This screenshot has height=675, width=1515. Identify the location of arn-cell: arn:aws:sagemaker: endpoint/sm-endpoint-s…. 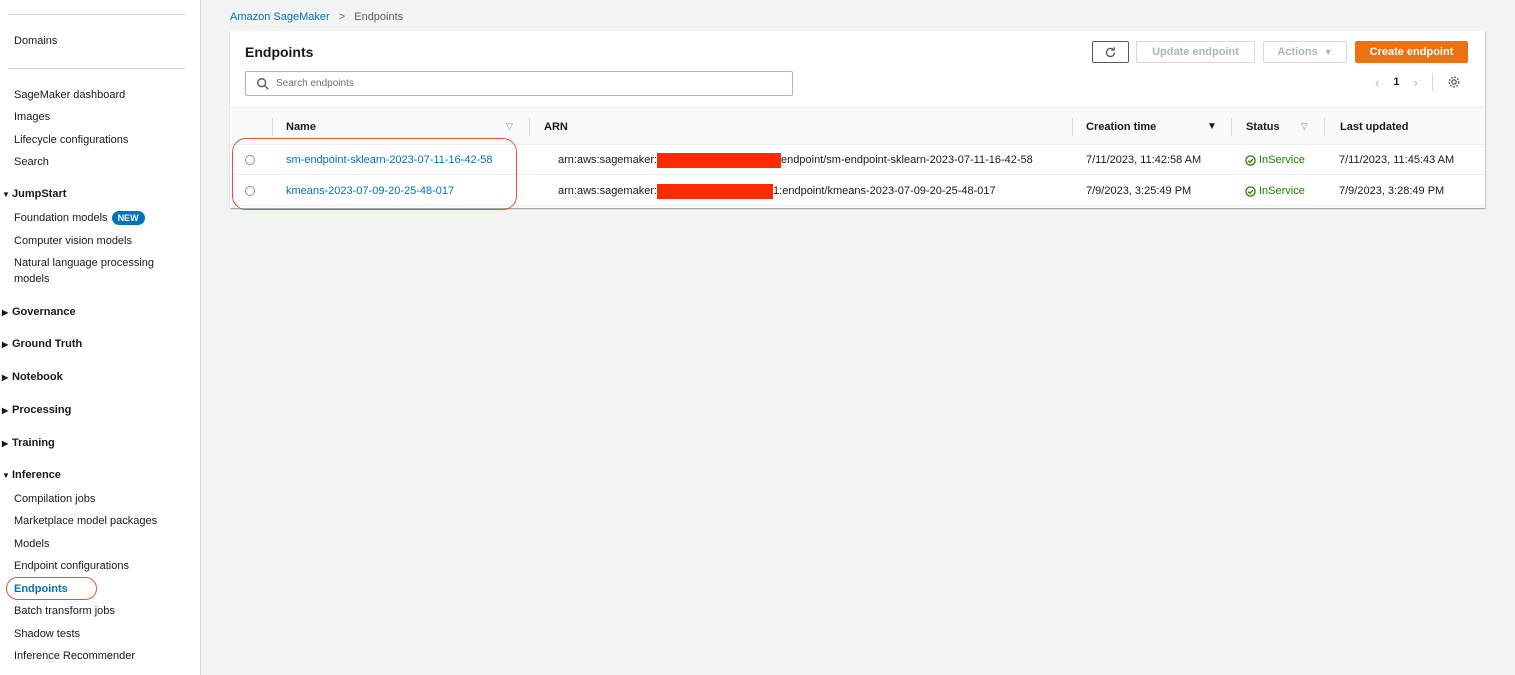
(795, 160).